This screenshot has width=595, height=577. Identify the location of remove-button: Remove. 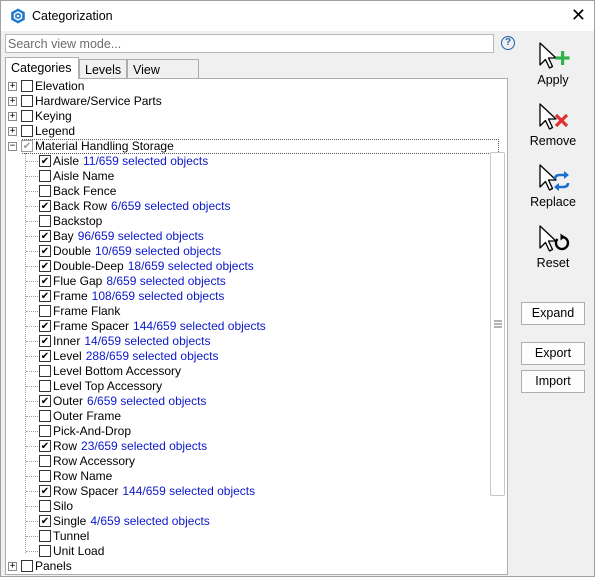
(553, 125).